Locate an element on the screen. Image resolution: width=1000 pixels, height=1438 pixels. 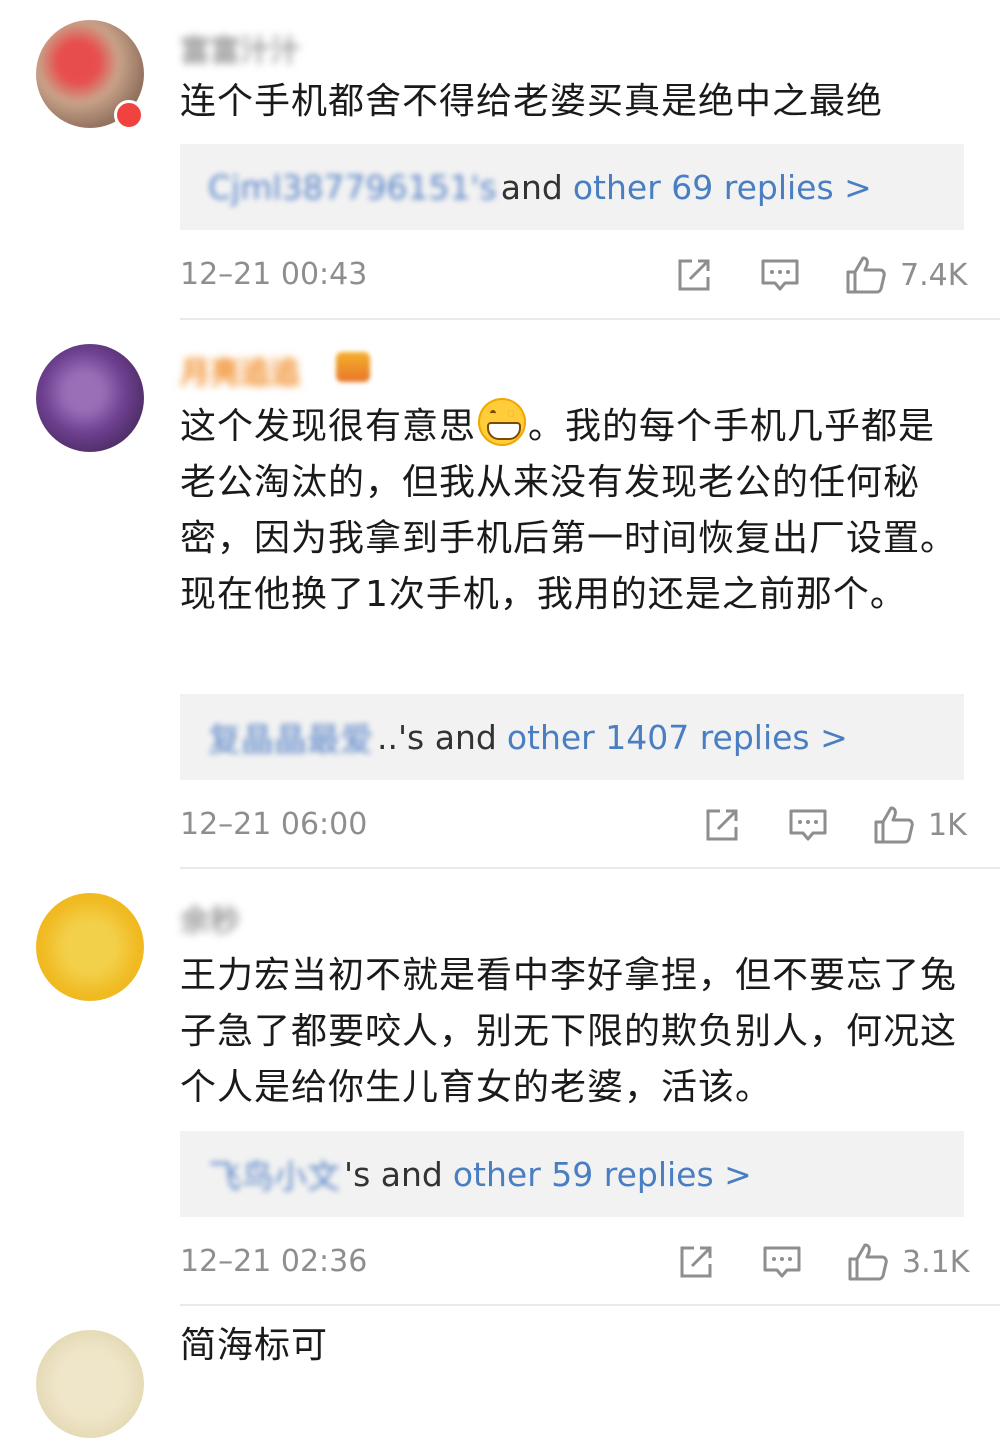
reply-username: 飞鸟小文 is located at coordinates (274, 1176).